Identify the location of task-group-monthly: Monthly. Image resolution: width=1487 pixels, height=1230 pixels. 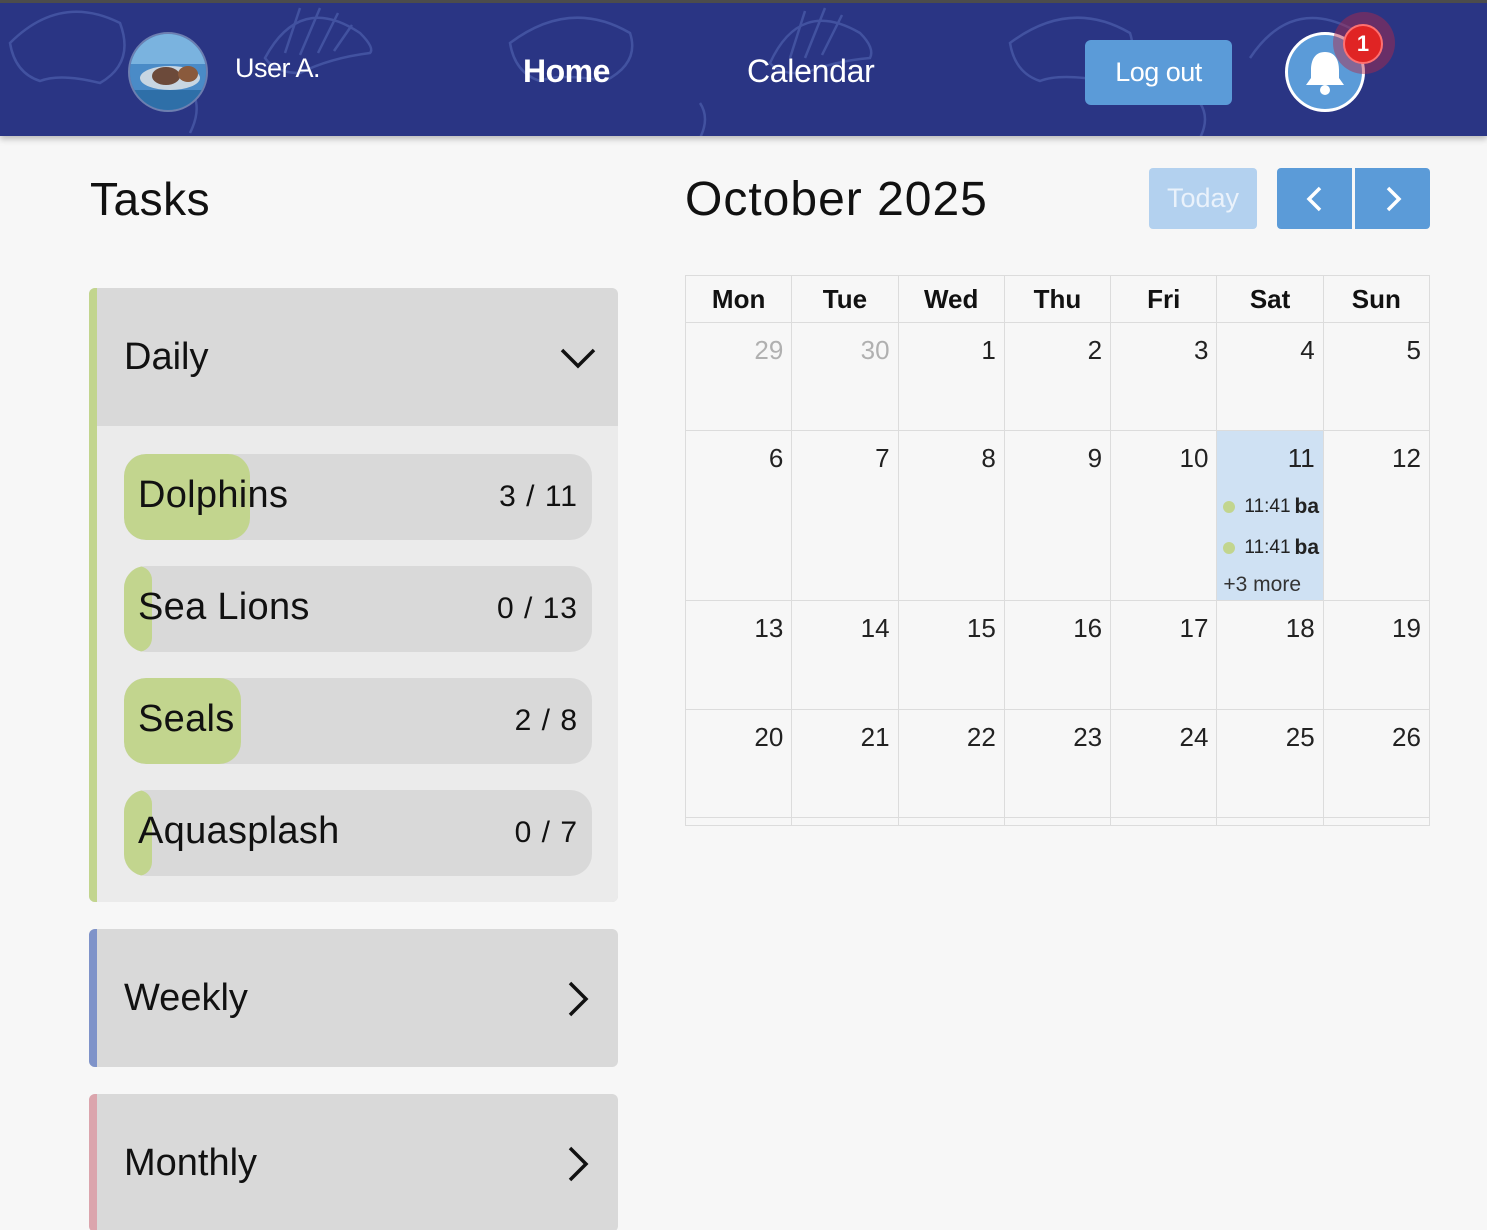
(353, 1162).